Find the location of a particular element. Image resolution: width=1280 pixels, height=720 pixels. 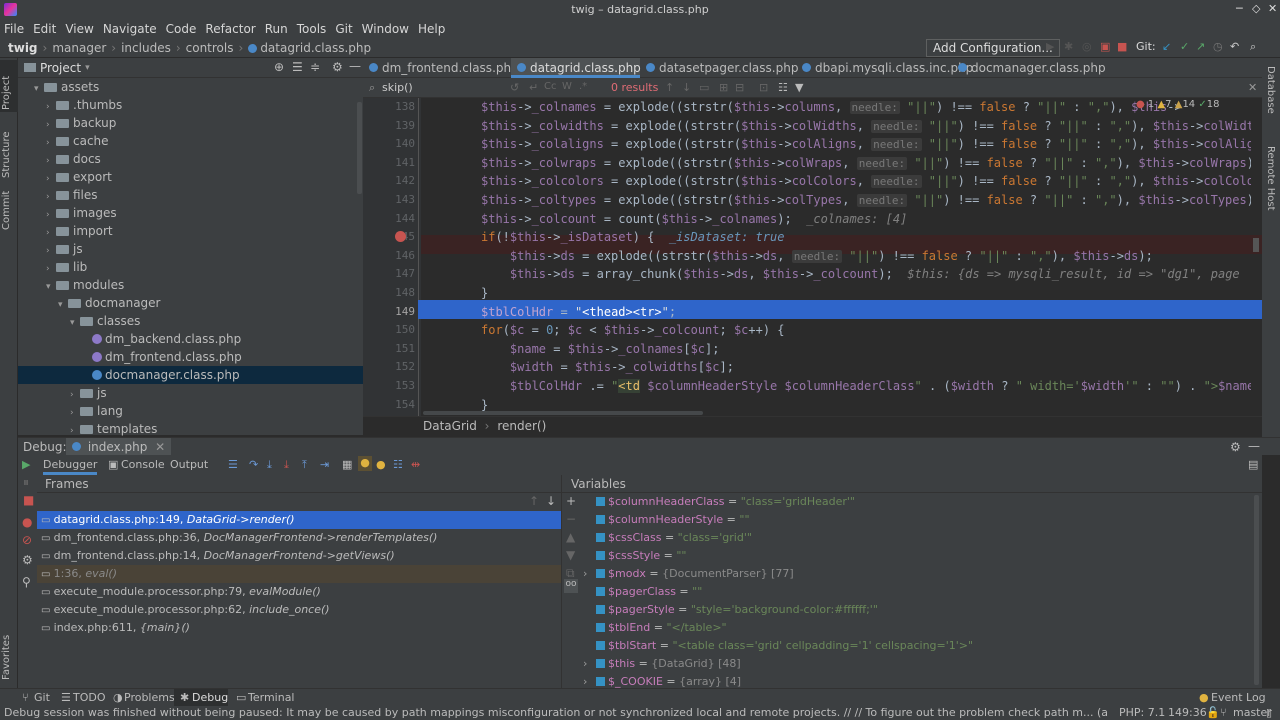

next-occurrence-icon: ↓ is located at coordinates (686, 87).